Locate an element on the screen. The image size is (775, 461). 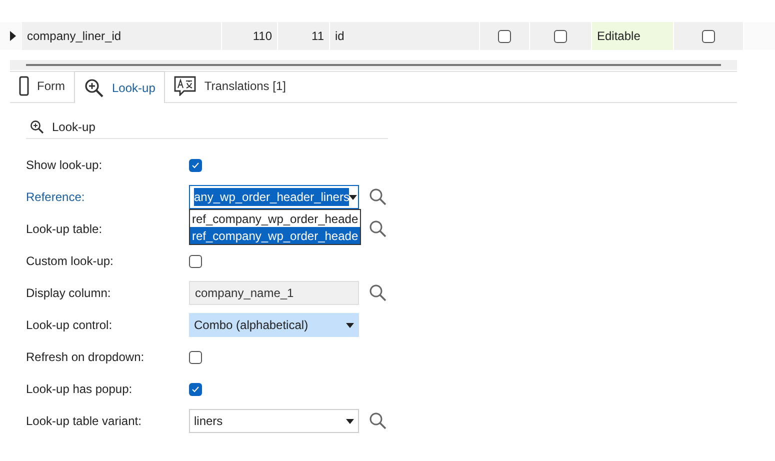
phone-icon is located at coordinates (24, 86).